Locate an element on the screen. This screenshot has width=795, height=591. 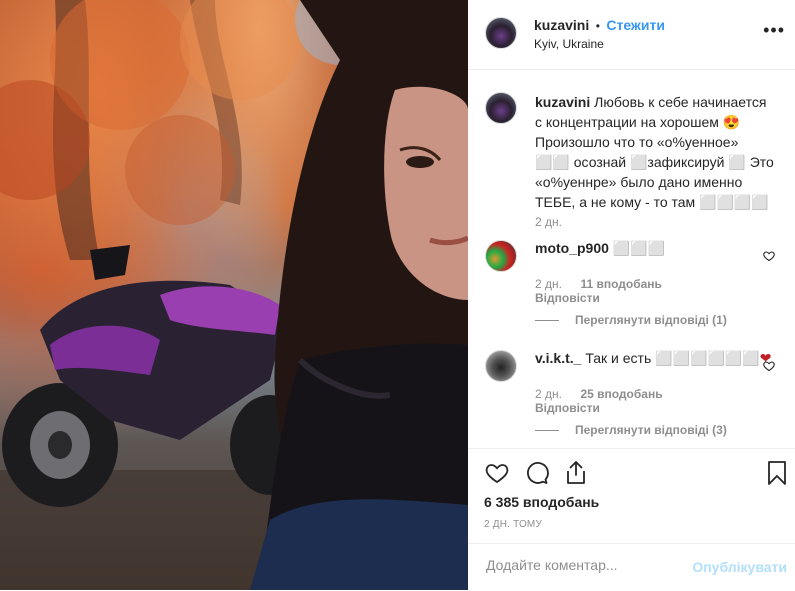
author-username: kuzavini is located at coordinates (561, 25).